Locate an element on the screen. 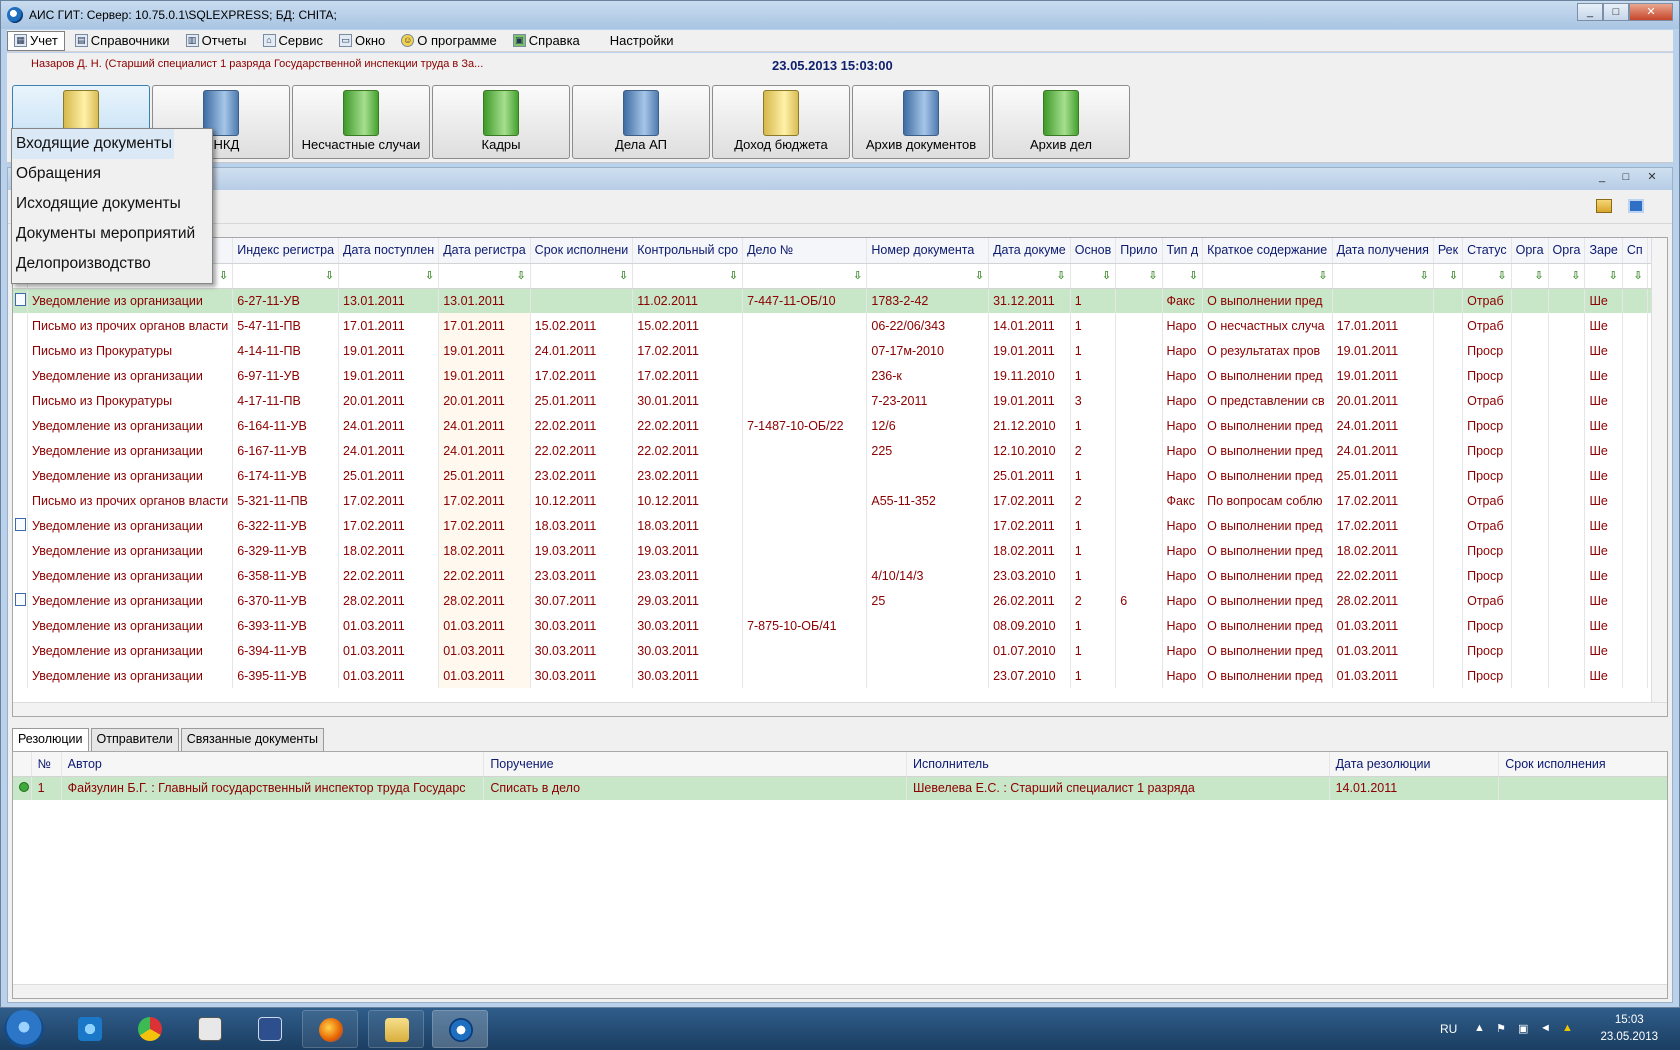 The image size is (1680, 1050). minimize-button: _ is located at coordinates (1590, 12).